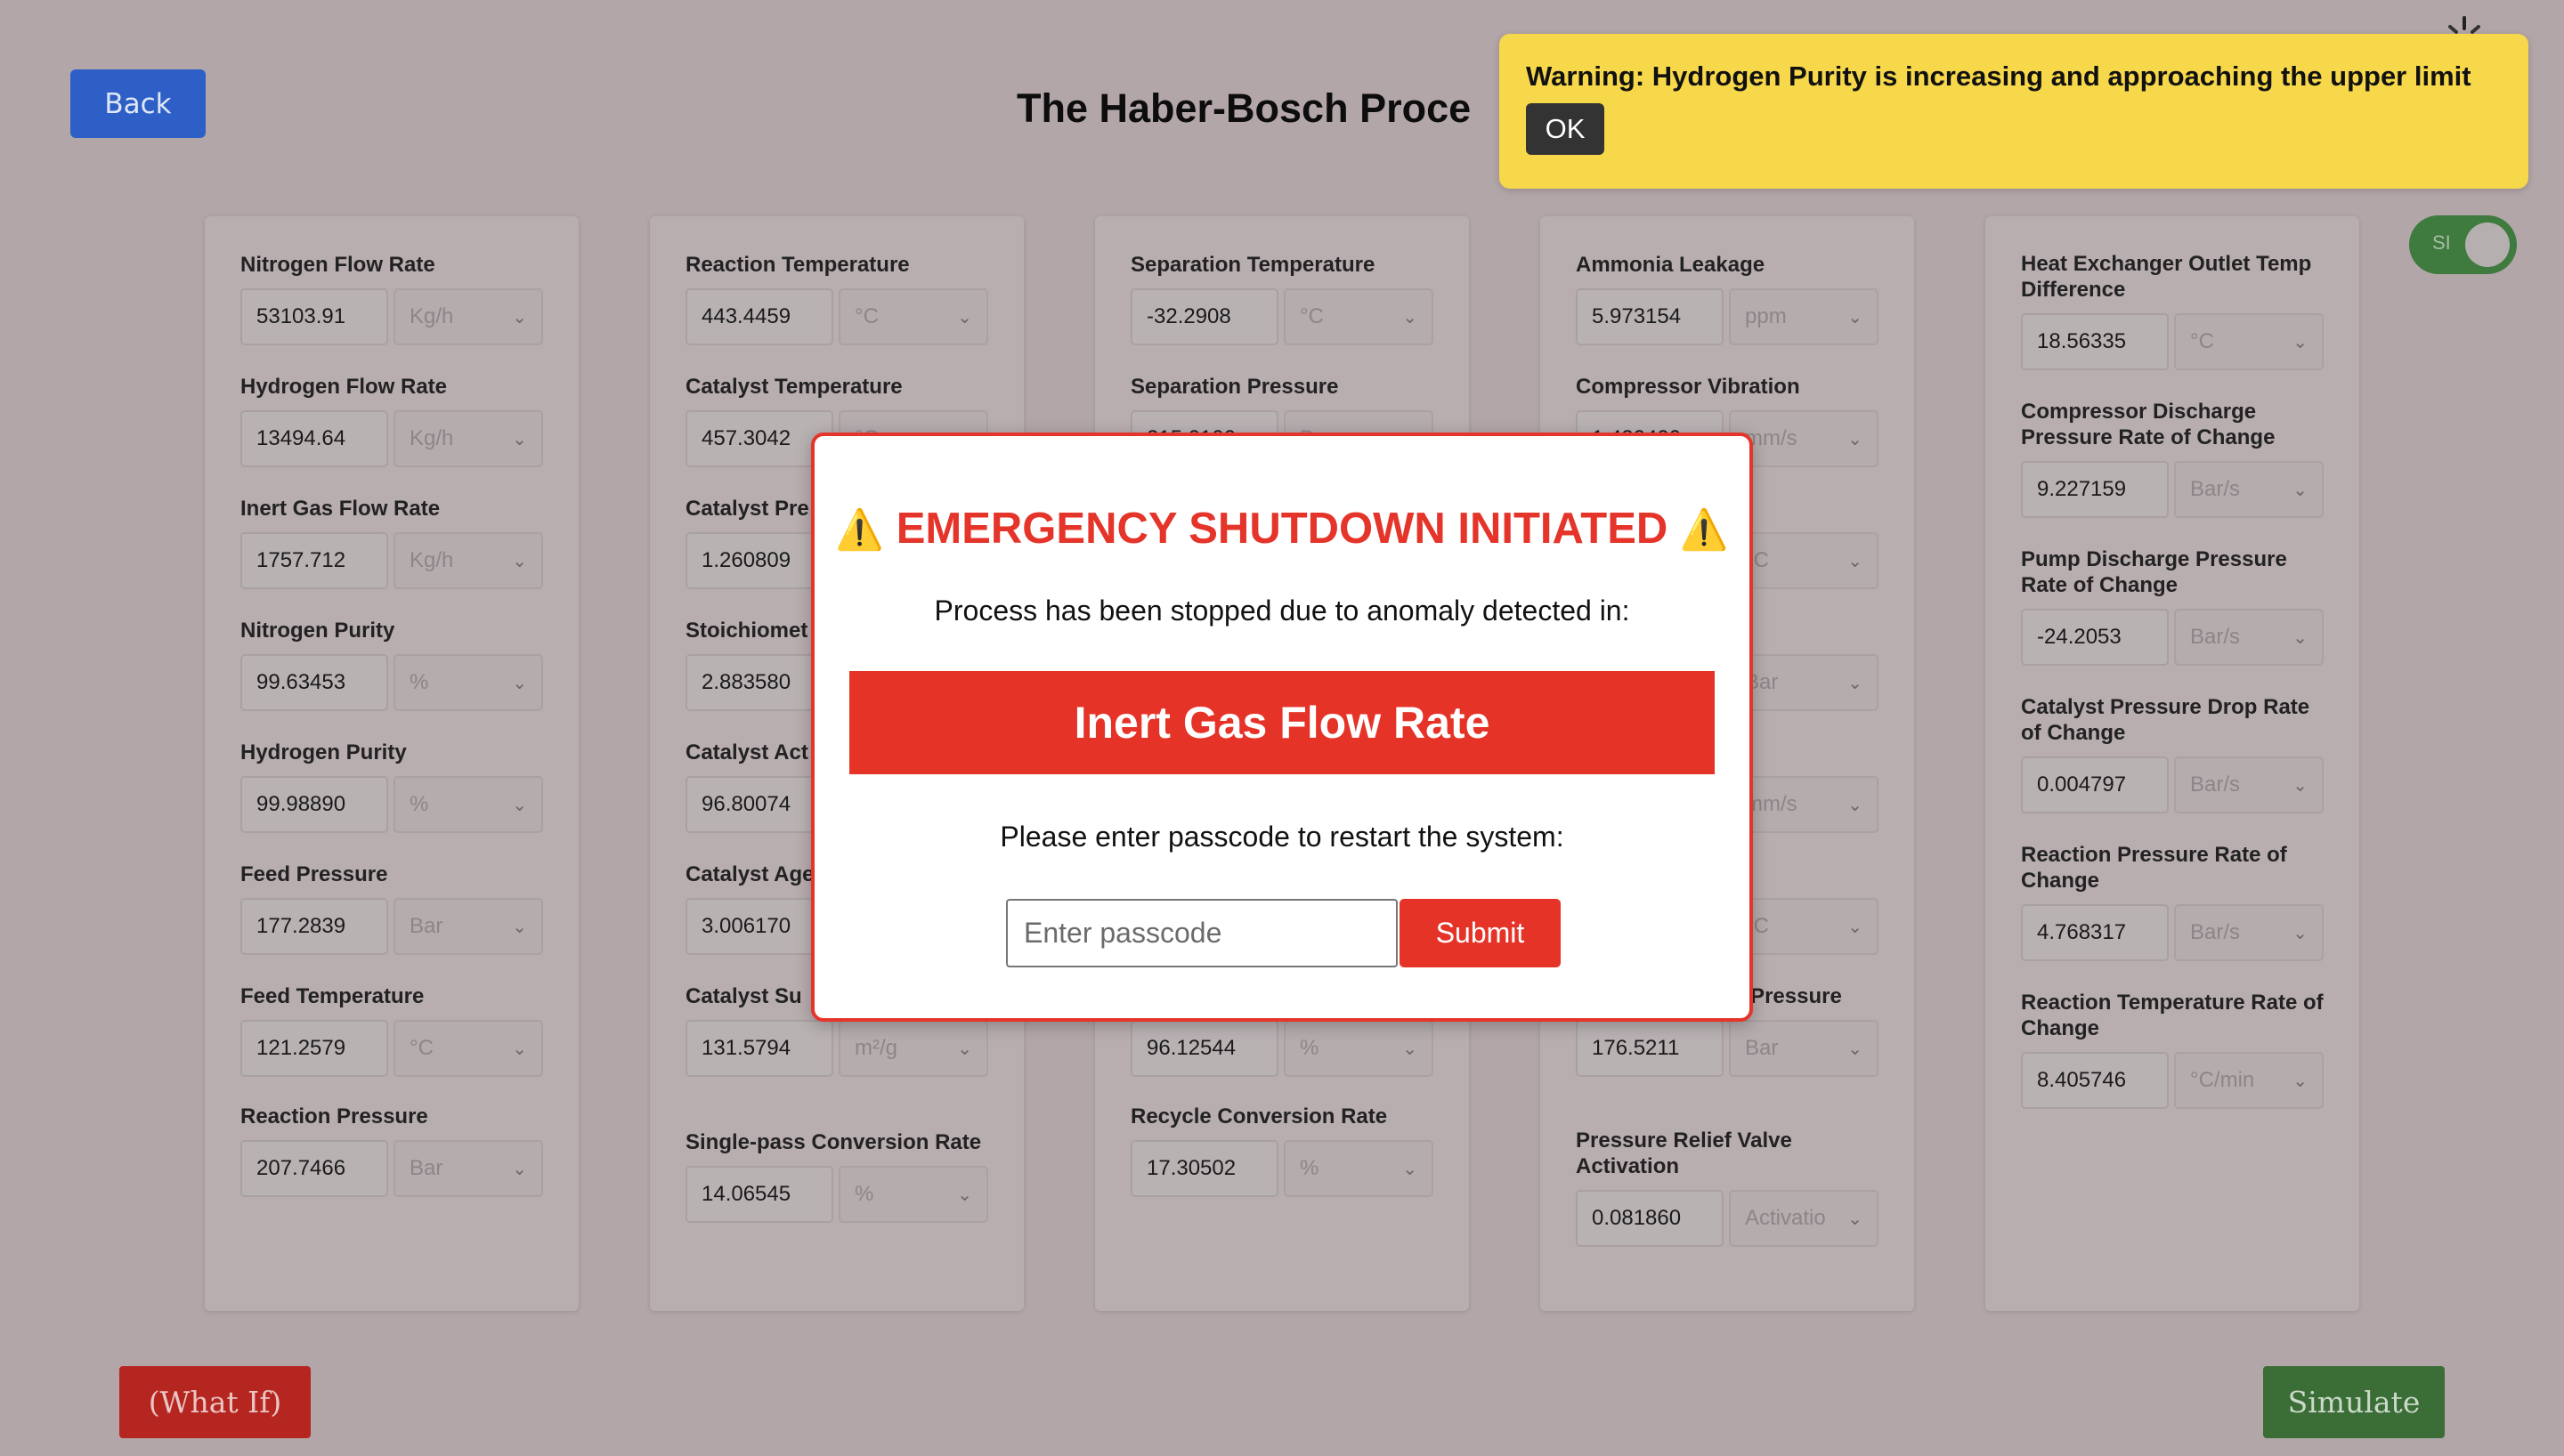 This screenshot has height=1456, width=2564. What do you see at coordinates (337, 265) in the screenshot?
I see `field-label: Nitrogen Flow Rate` at bounding box center [337, 265].